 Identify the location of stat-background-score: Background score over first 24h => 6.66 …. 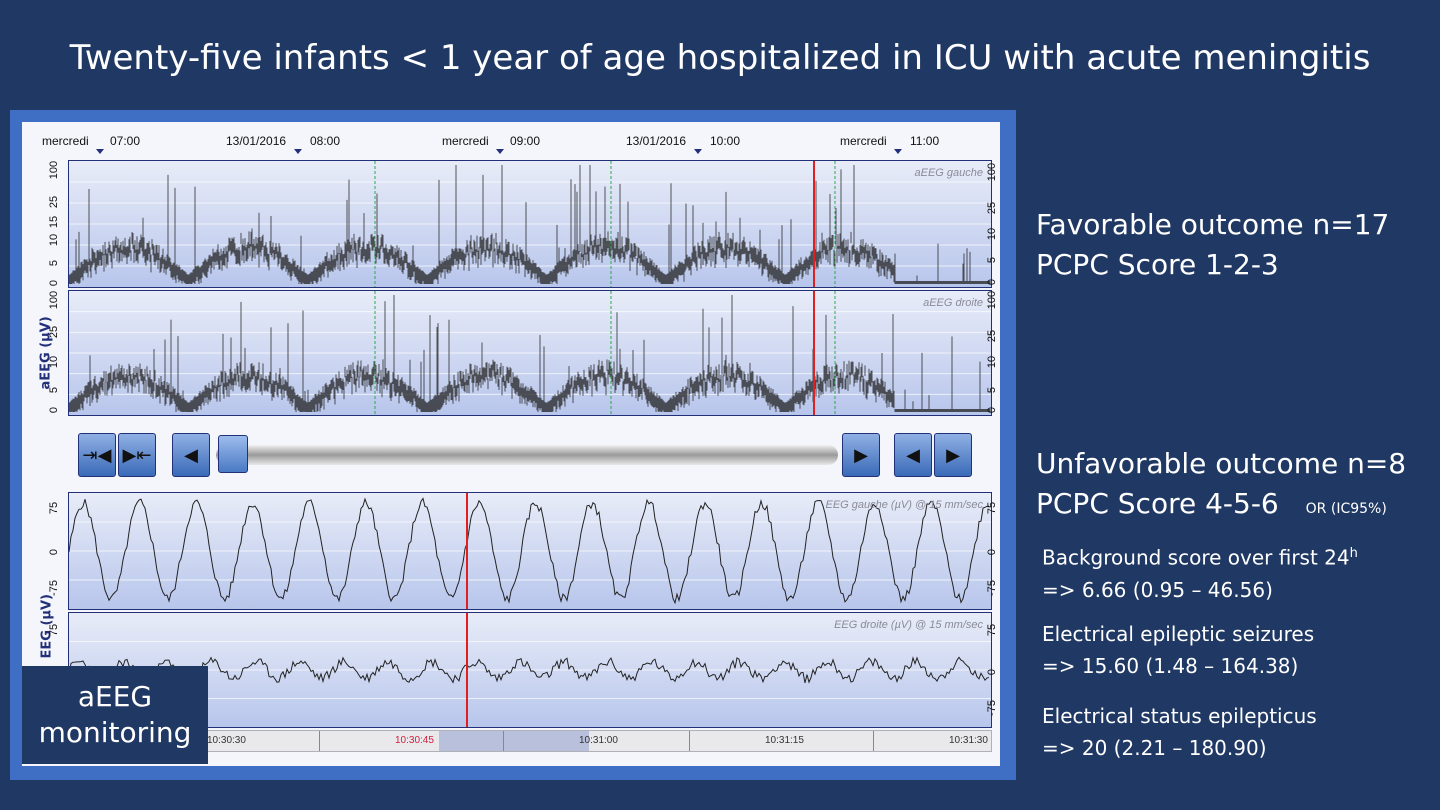
(1200, 572).